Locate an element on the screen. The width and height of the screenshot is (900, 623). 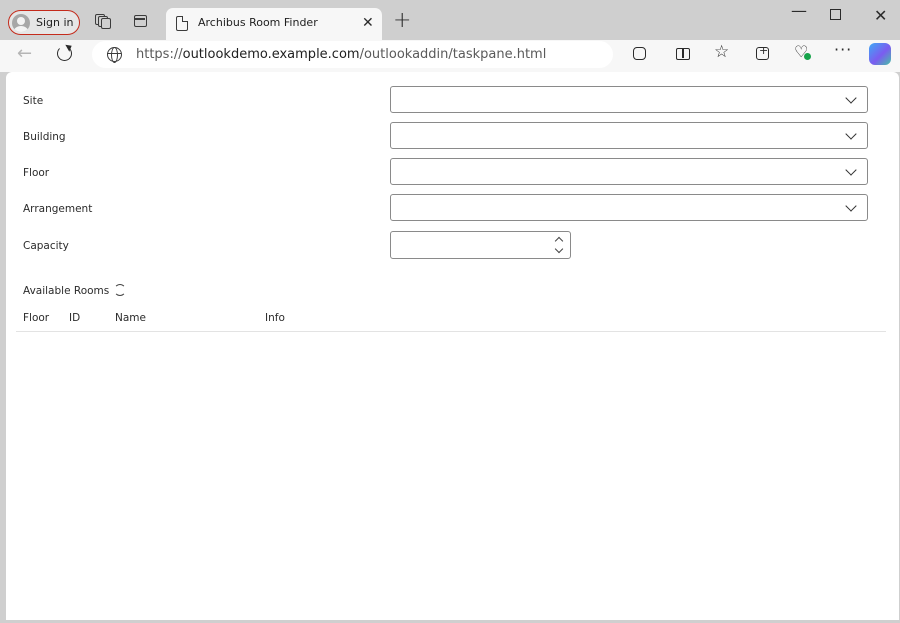
copilot-icon is located at coordinates (880, 54).